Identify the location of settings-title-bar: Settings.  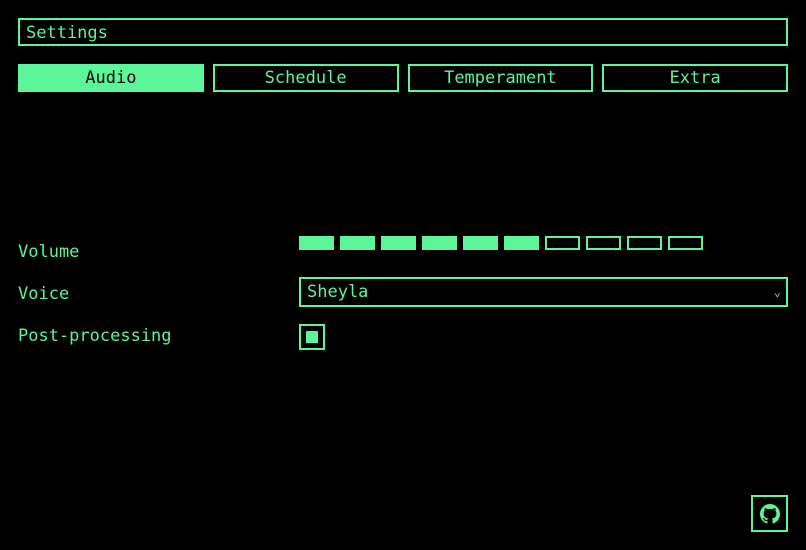
(403, 32).